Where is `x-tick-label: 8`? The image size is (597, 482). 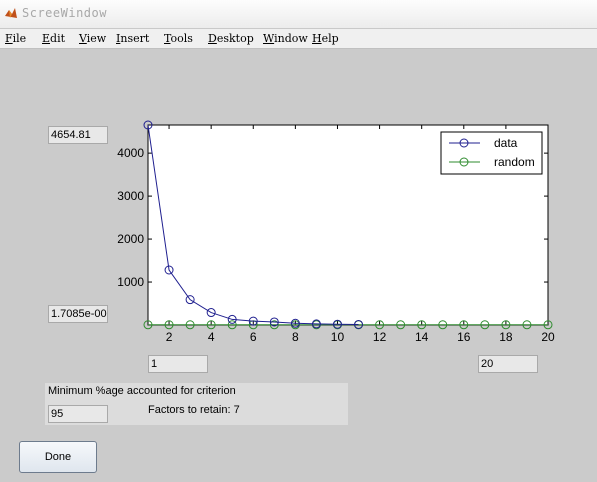
x-tick-label: 8 is located at coordinates (295, 337).